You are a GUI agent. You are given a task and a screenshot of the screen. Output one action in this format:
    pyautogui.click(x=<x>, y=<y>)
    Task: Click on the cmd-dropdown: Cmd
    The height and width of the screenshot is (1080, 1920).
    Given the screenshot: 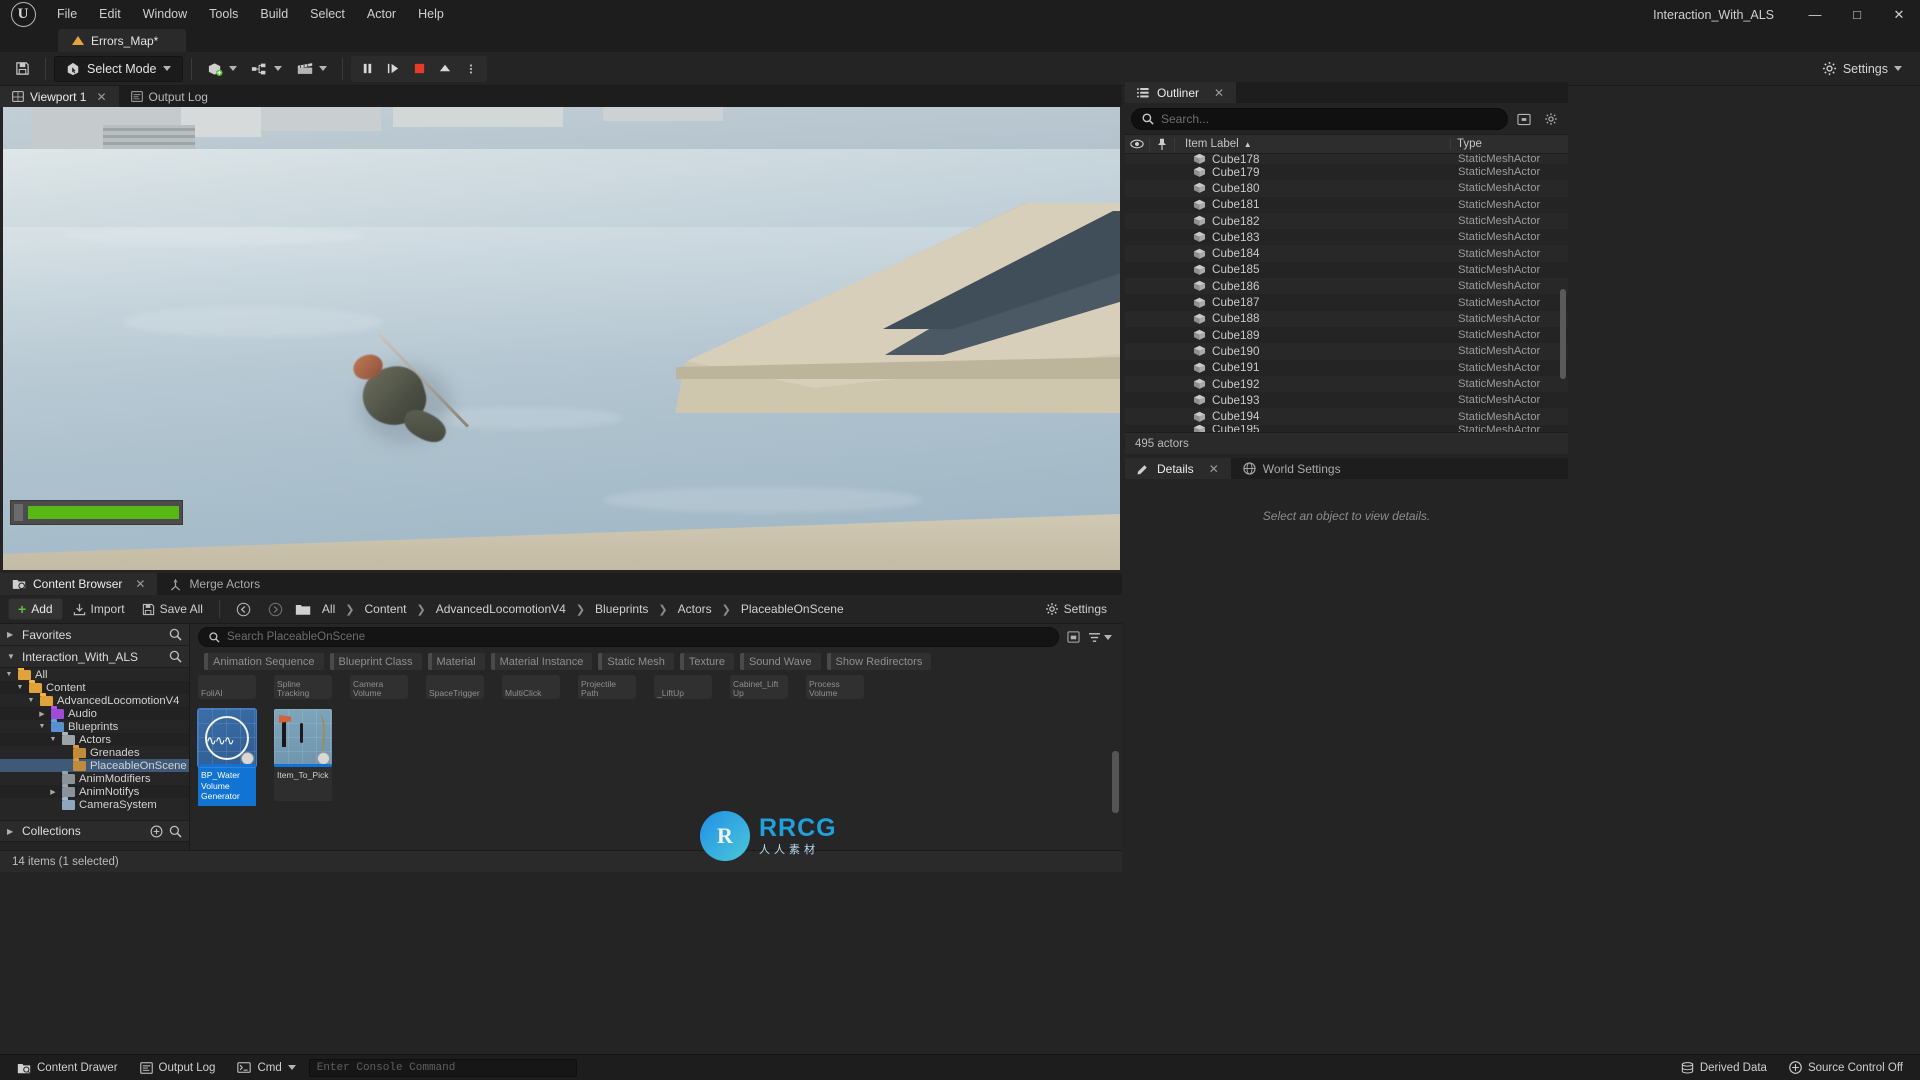 What is the action you would take?
    pyautogui.click(x=266, y=1068)
    